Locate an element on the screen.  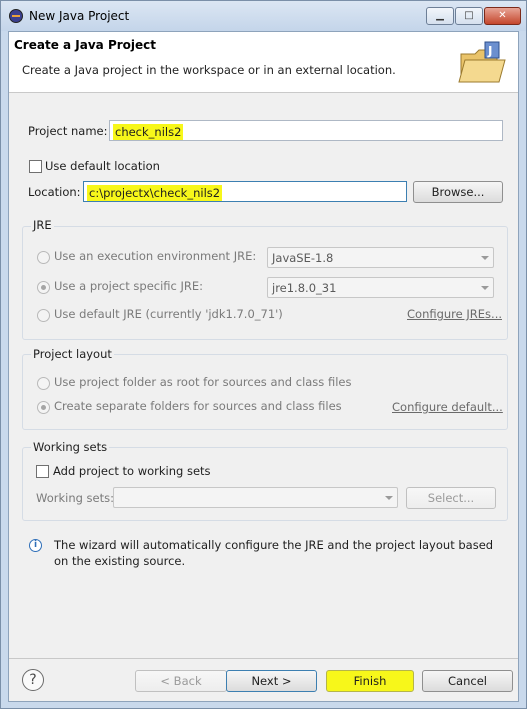
working-sets-title: Working sets is located at coordinates (70, 447).